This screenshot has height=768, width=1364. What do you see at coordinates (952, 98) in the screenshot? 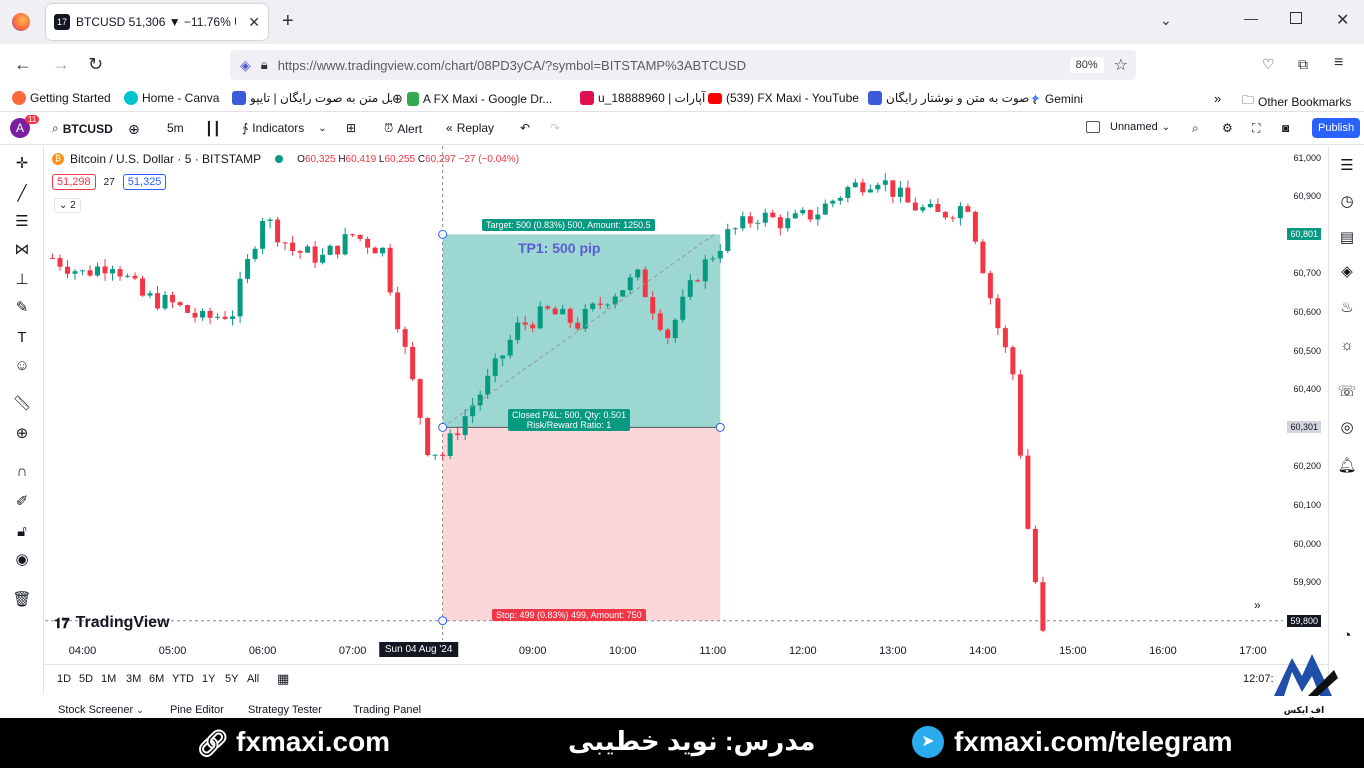
I see `bookmark-stt: تبدیل صوت به متن و نوشتار رایگان` at bounding box center [952, 98].